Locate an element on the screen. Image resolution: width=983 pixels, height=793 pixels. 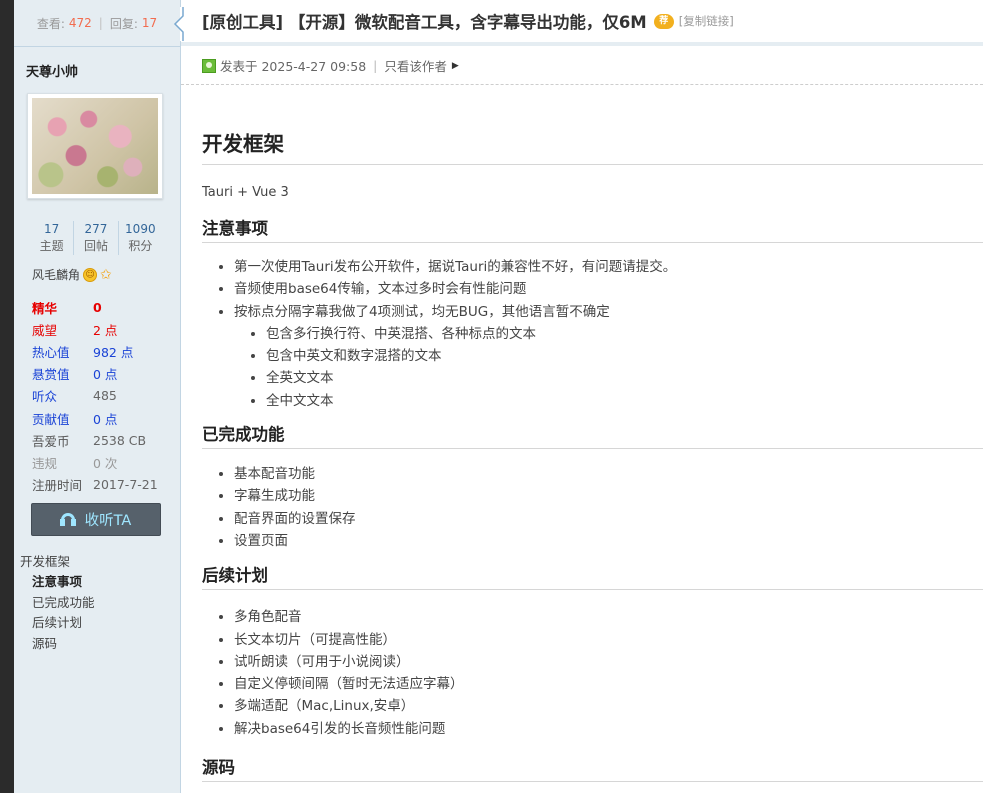
toc-item: 后续计划 is located at coordinates (100, 623).